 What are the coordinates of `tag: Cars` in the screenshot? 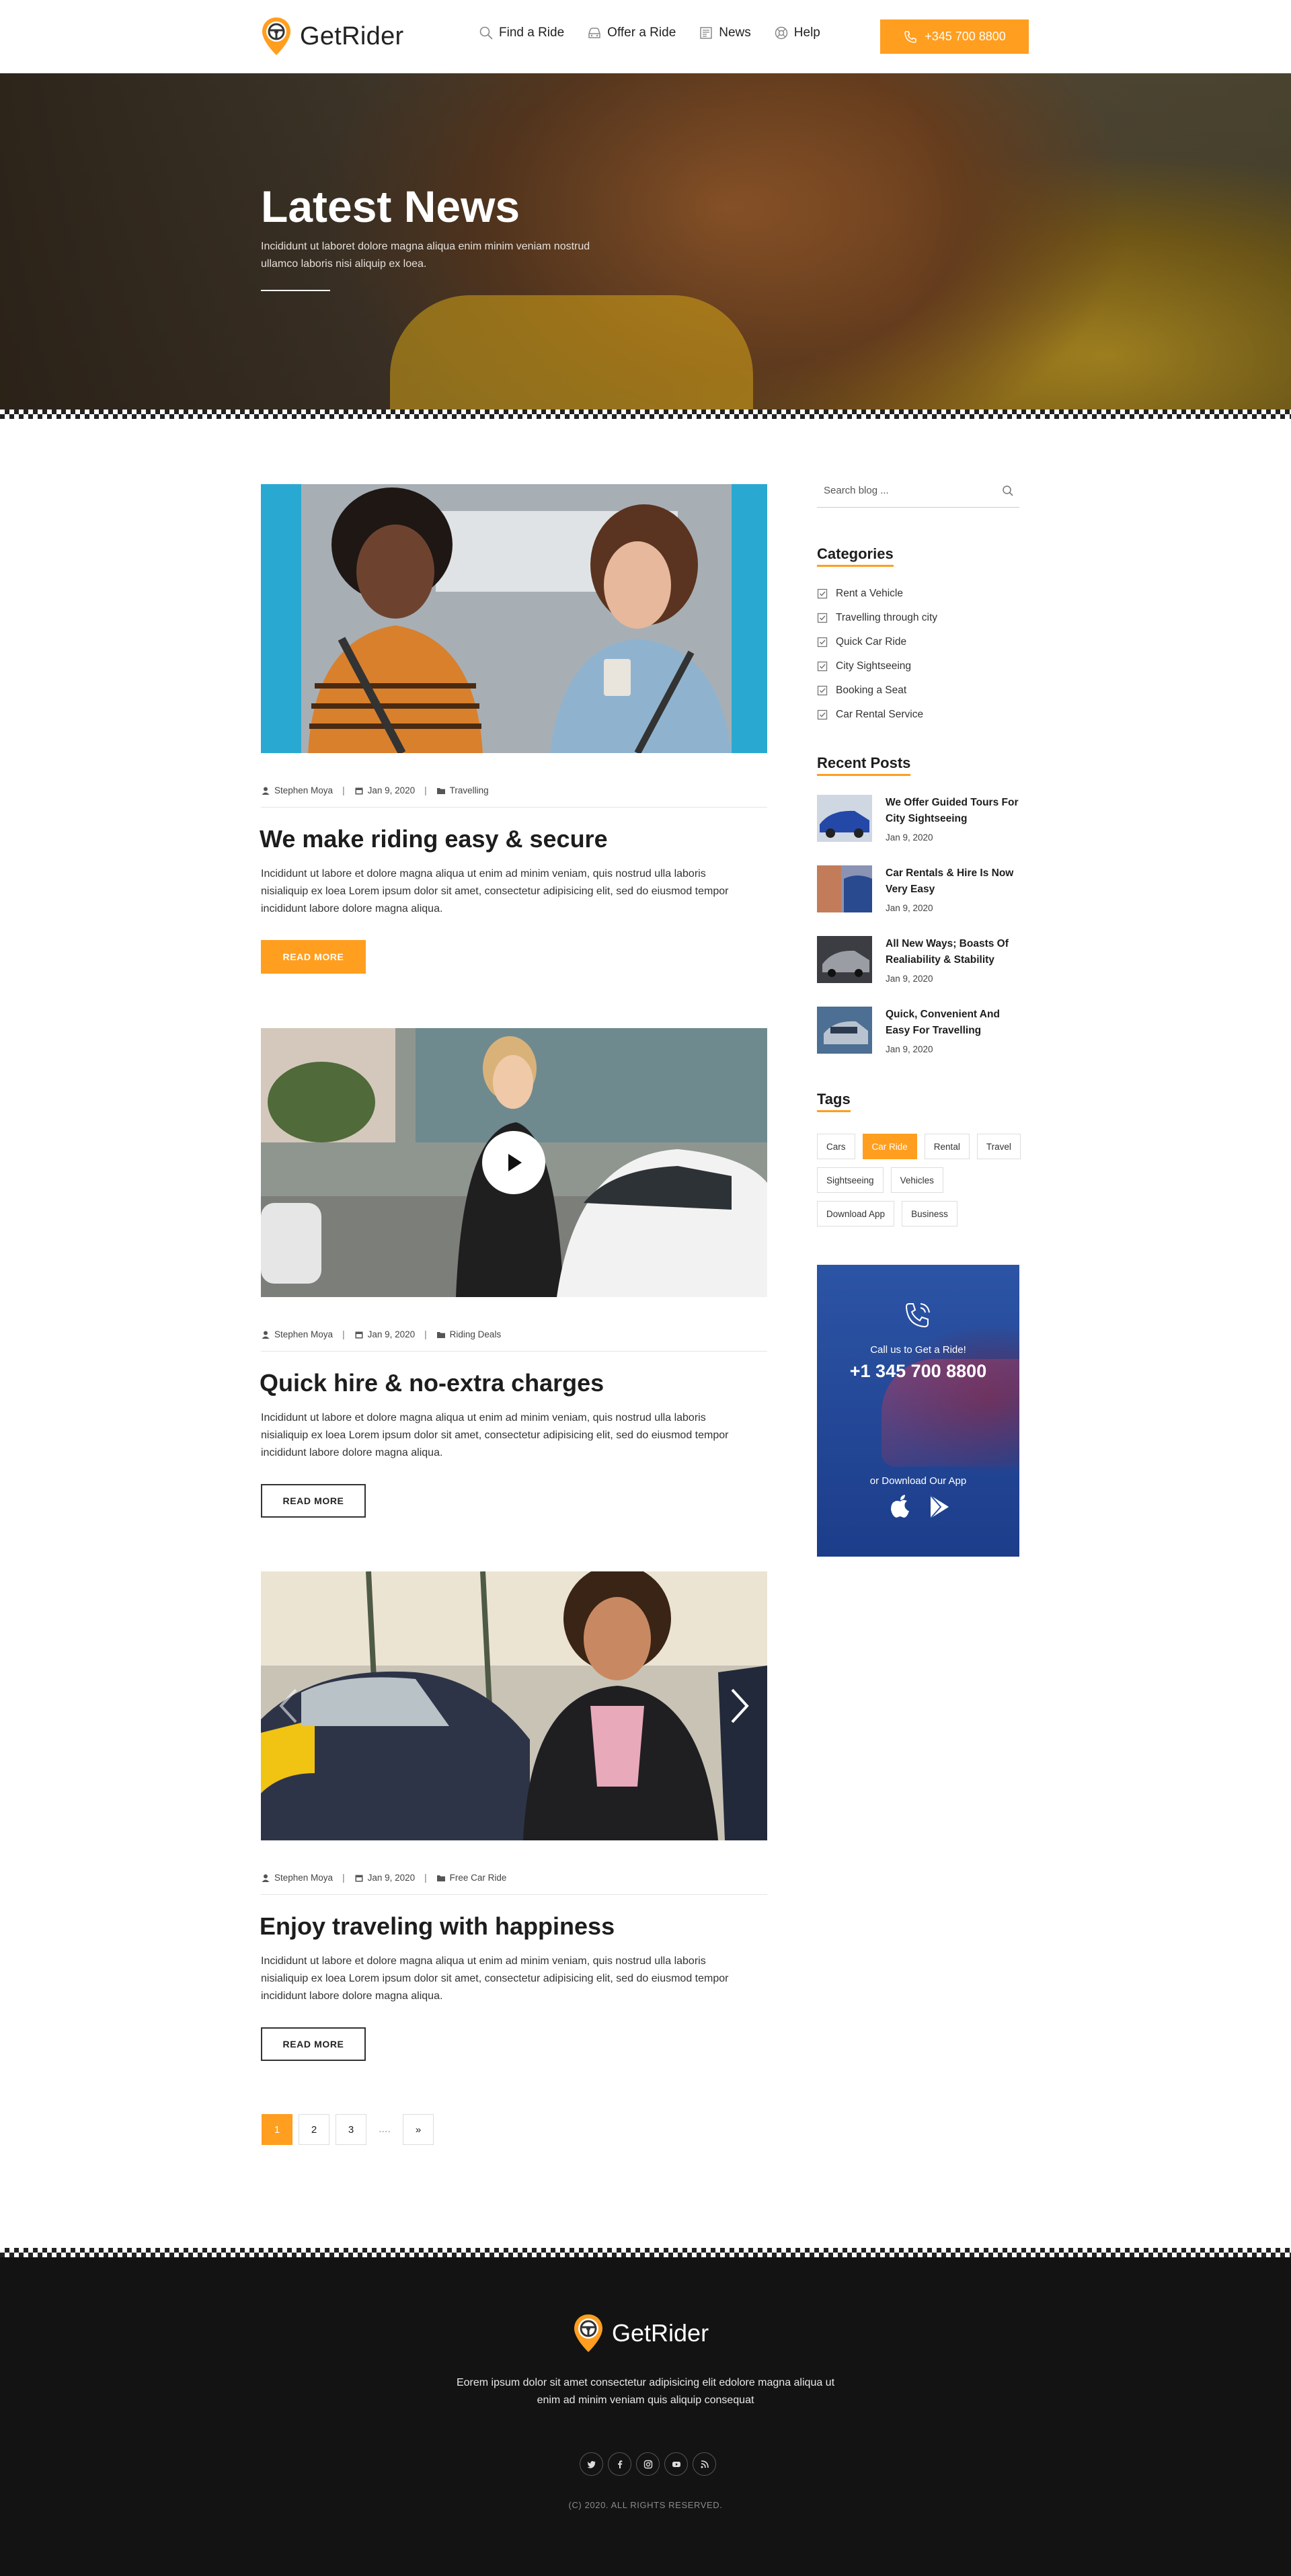 It's located at (836, 1147).